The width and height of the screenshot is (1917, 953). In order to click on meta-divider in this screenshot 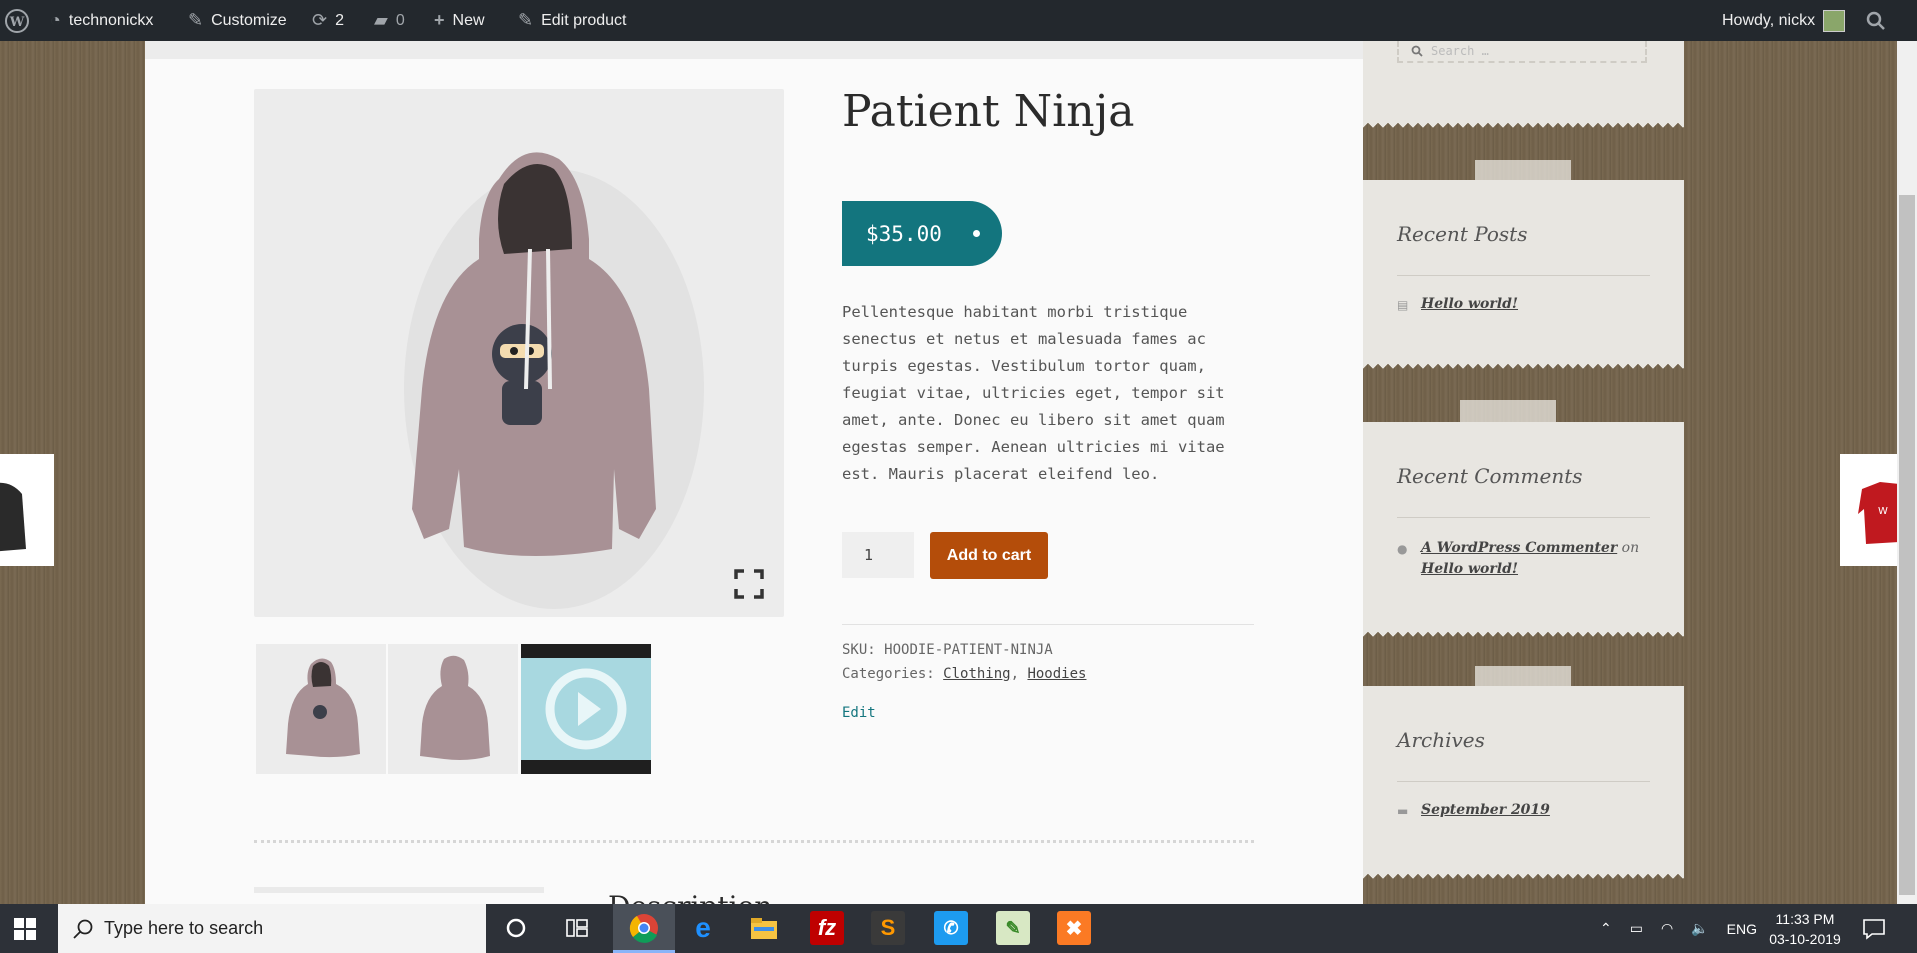, I will do `click(1048, 624)`.